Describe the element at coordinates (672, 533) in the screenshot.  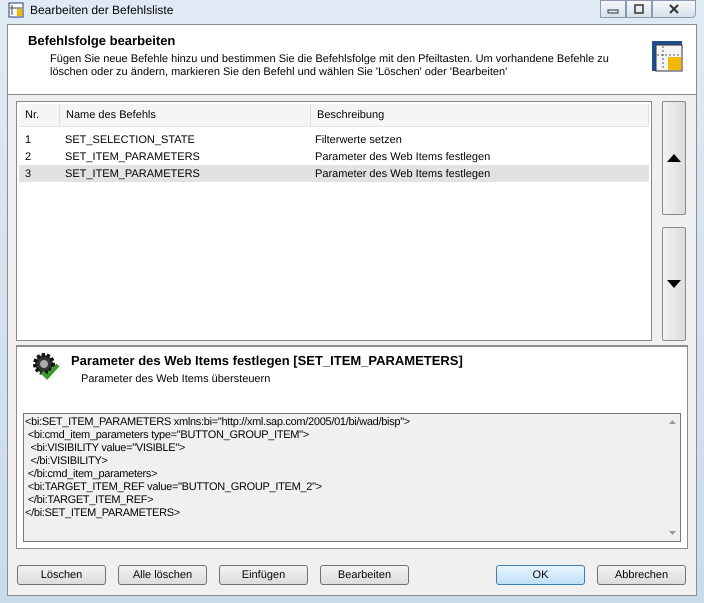
I see `scroll-down-icon` at that location.